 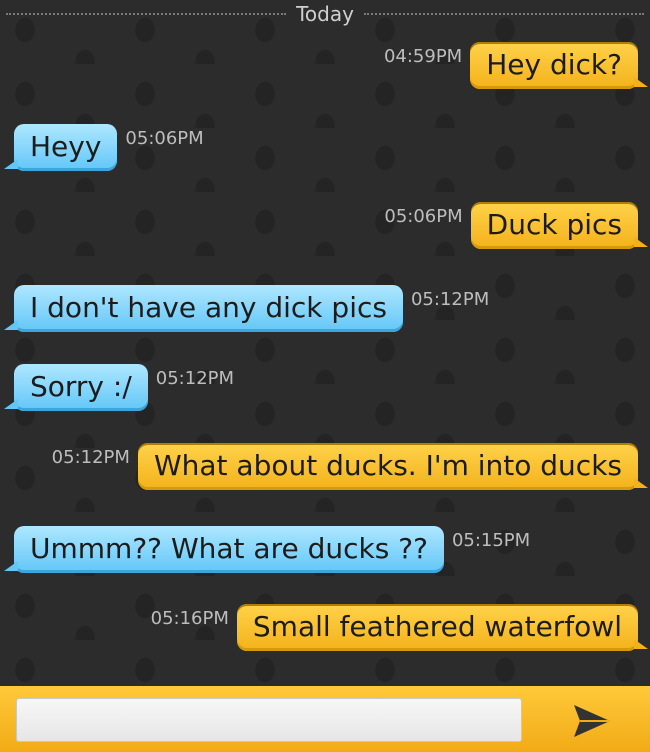 I want to click on composer-bar, so click(x=325, y=719).